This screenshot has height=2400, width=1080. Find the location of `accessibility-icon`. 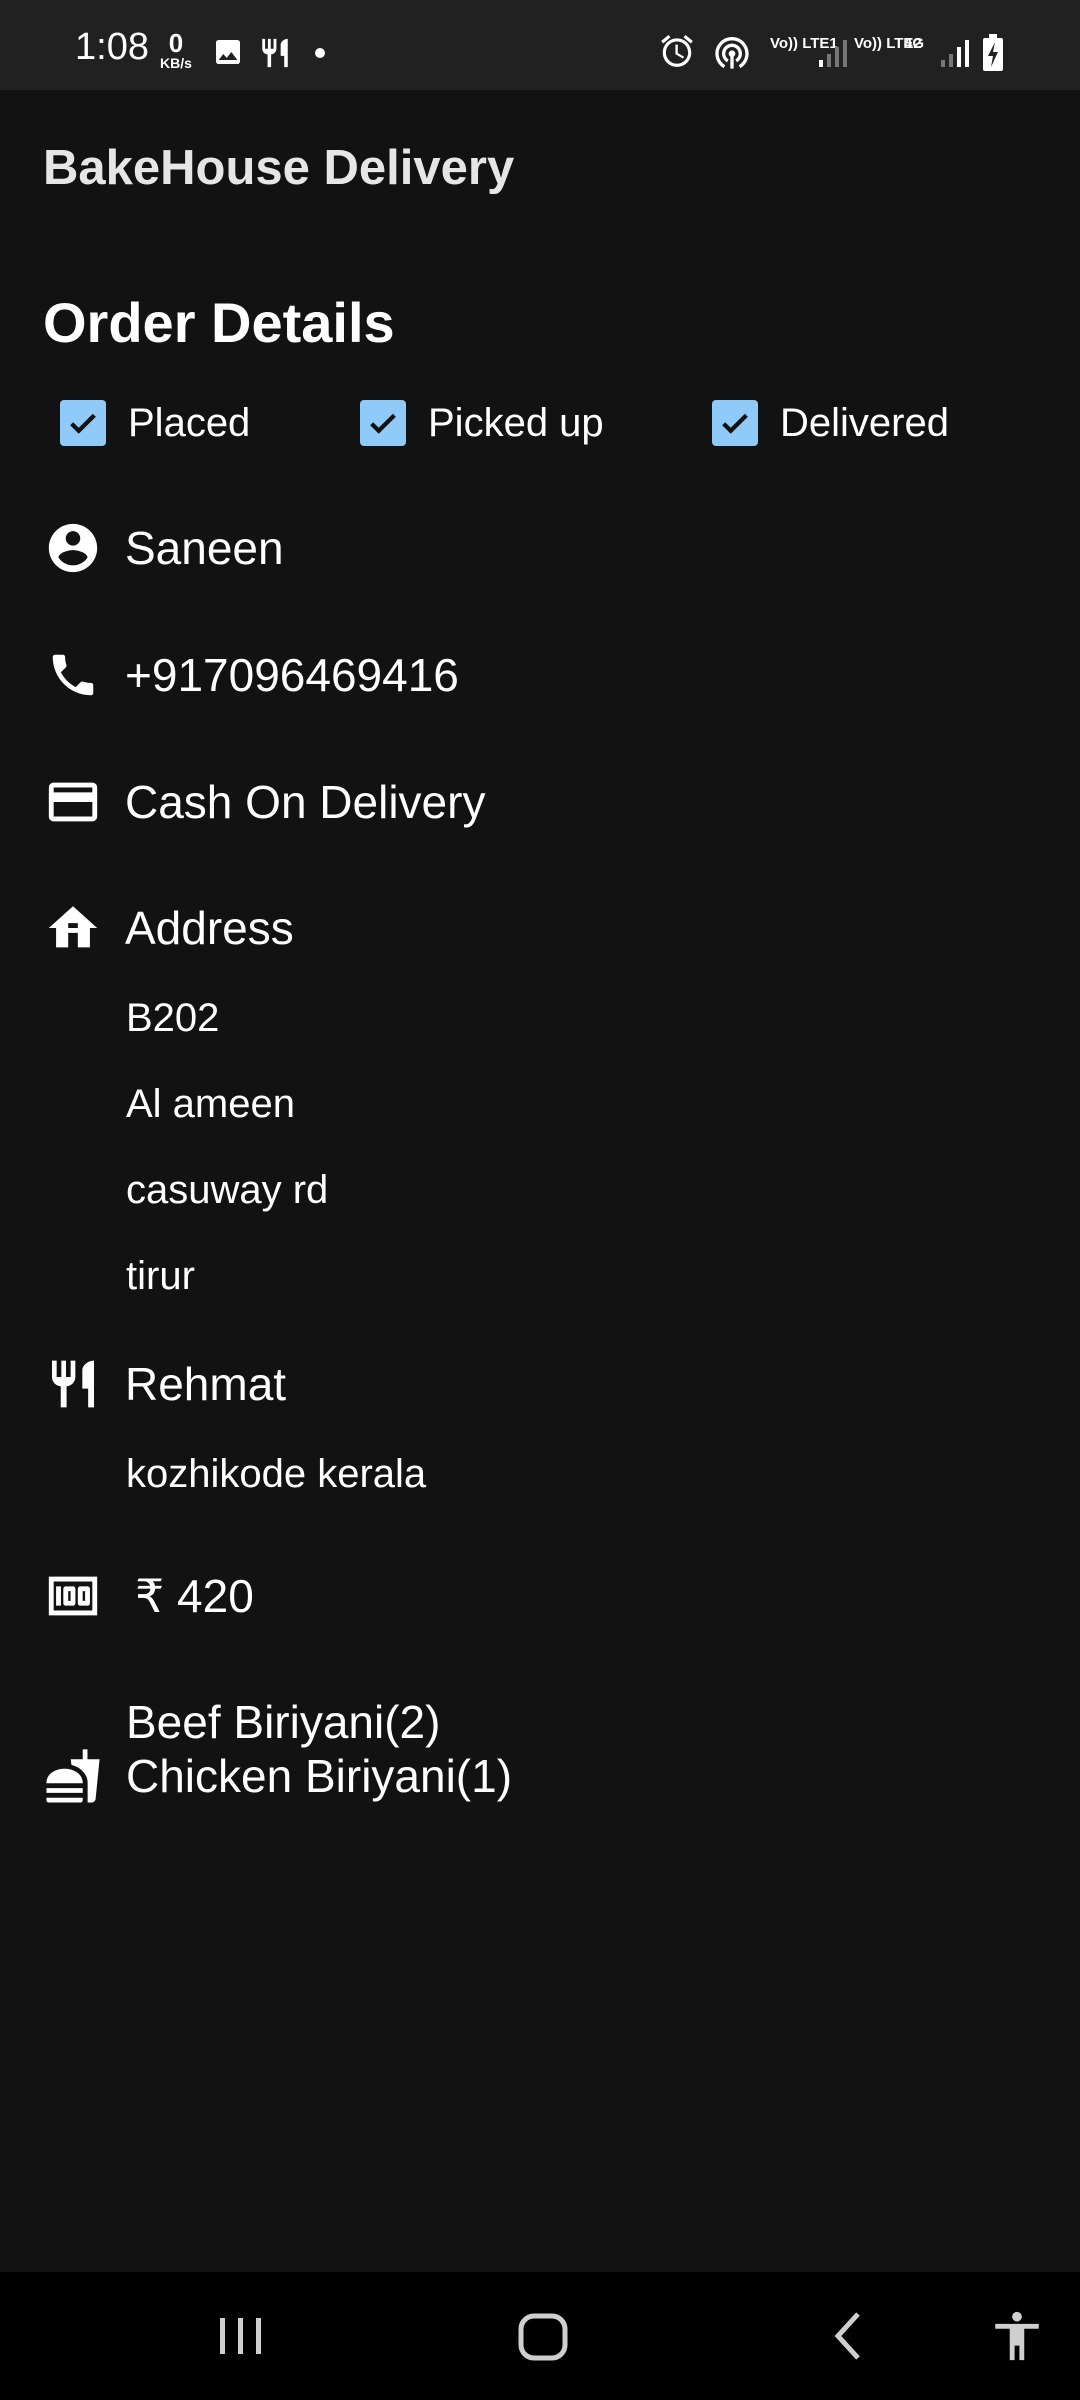

accessibility-icon is located at coordinates (1017, 2338).